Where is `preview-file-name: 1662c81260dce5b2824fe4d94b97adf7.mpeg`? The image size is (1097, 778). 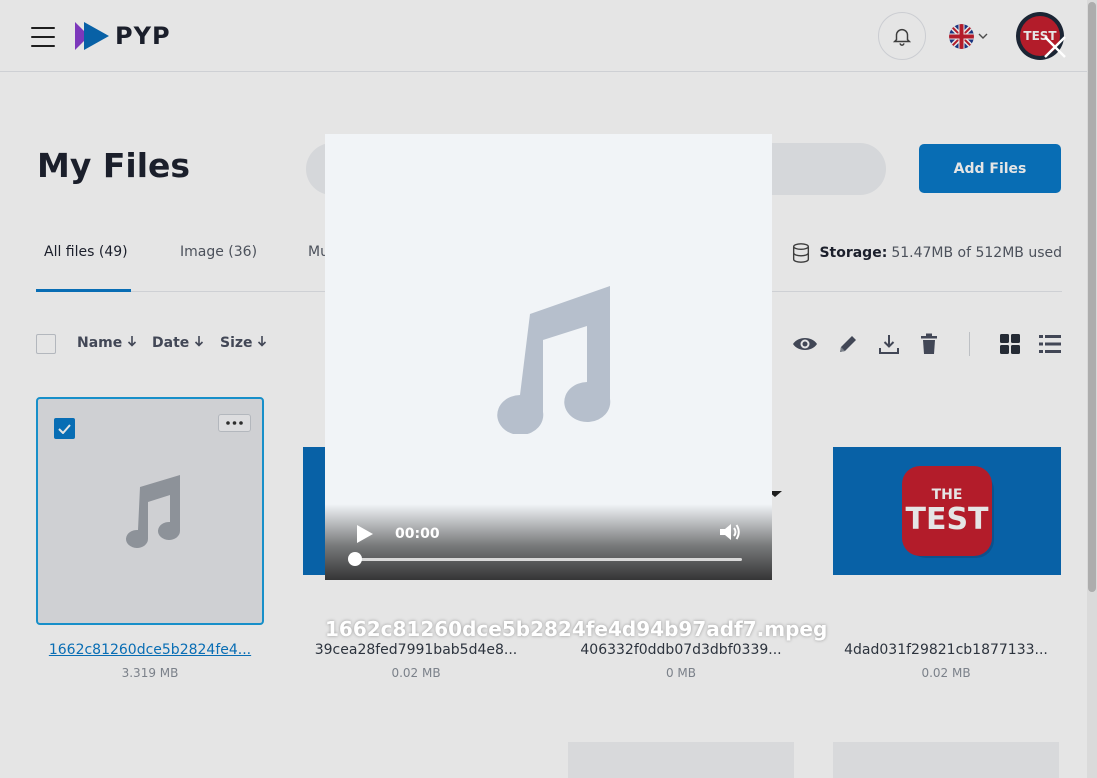
preview-file-name: 1662c81260dce5b2824fe4d94b97adf7.mpeg is located at coordinates (576, 629).